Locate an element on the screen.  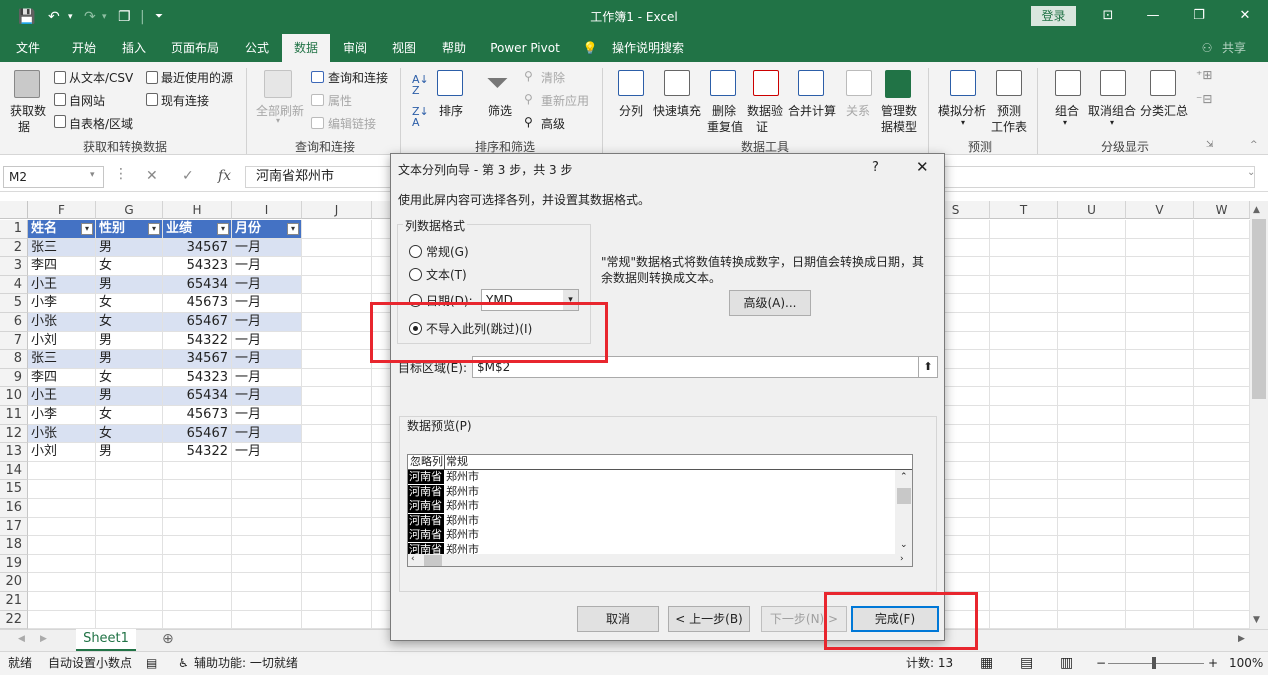
zoom-in-icon: + is located at coordinates (1213, 663).